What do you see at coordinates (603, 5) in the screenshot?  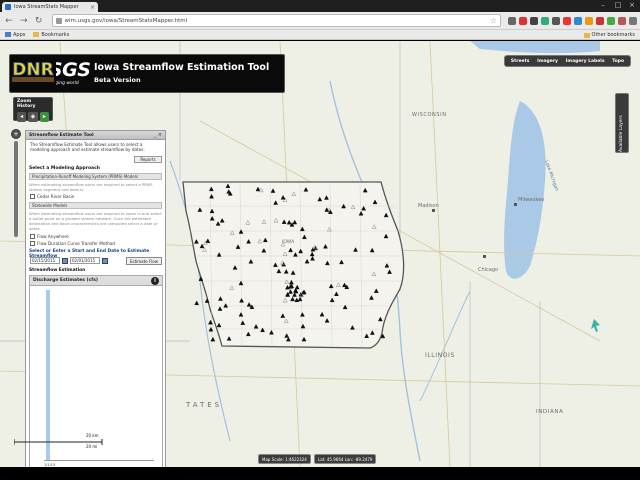 I see `minimize-icon: –` at bounding box center [603, 5].